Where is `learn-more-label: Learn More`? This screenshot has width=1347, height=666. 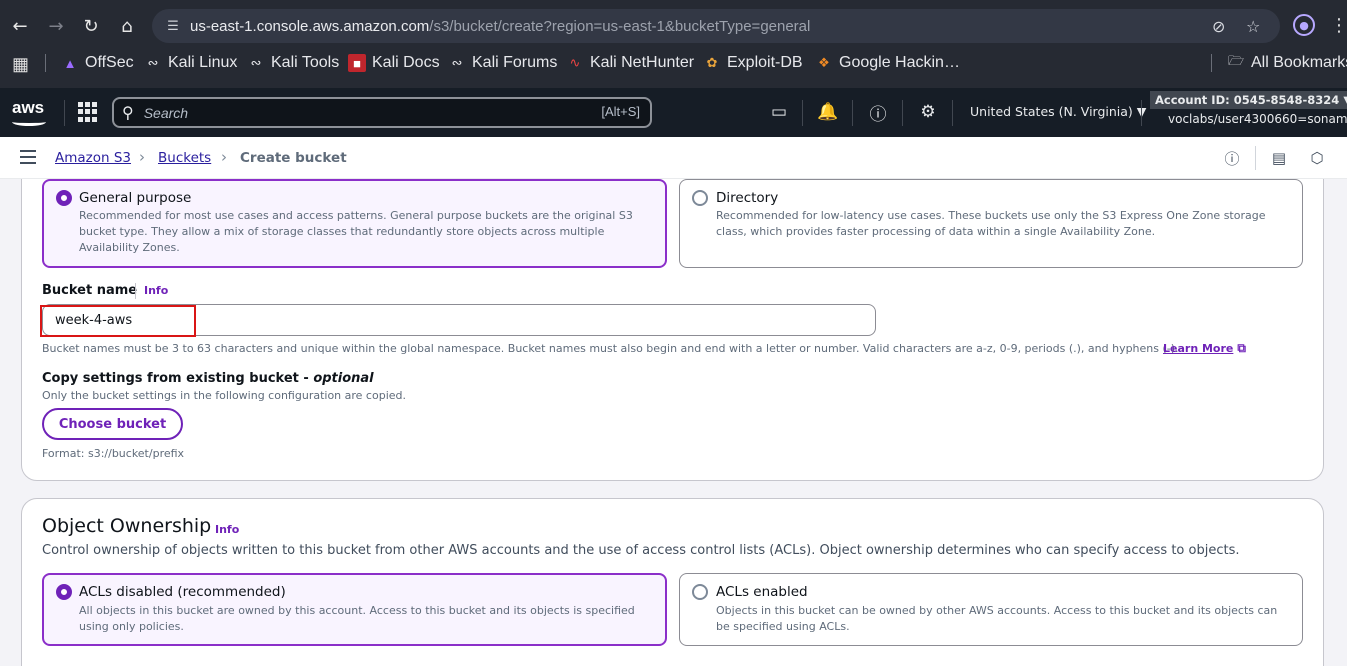
learn-more-label: Learn More is located at coordinates (1198, 348).